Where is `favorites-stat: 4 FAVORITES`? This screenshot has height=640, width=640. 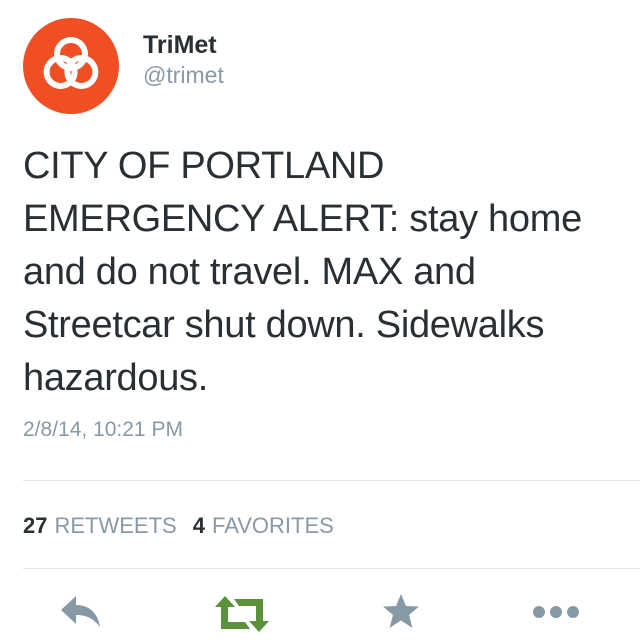
favorites-stat: 4 FAVORITES is located at coordinates (263, 526).